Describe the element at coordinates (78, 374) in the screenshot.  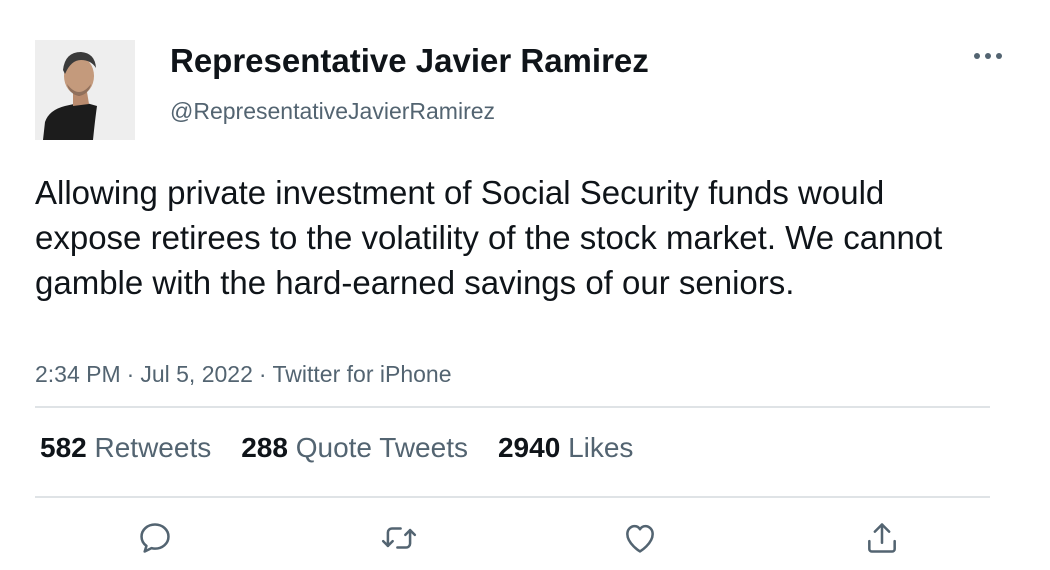
I see `tweet-time: 2:34 PM` at that location.